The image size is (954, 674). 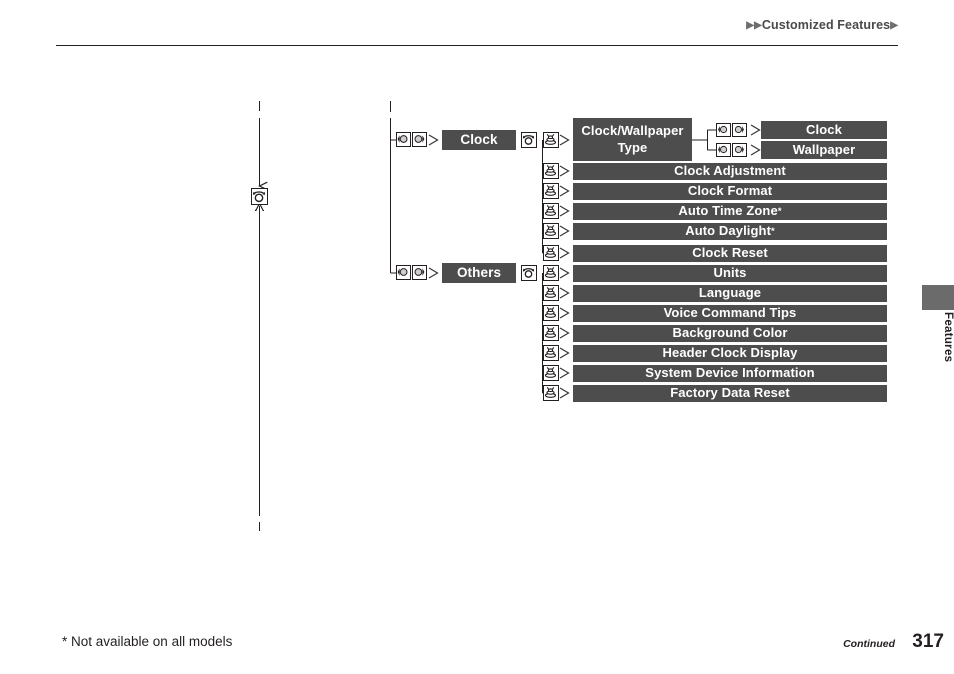 I want to click on menu-box-voice-command-tips: Voice Command Tips, so click(x=730, y=313).